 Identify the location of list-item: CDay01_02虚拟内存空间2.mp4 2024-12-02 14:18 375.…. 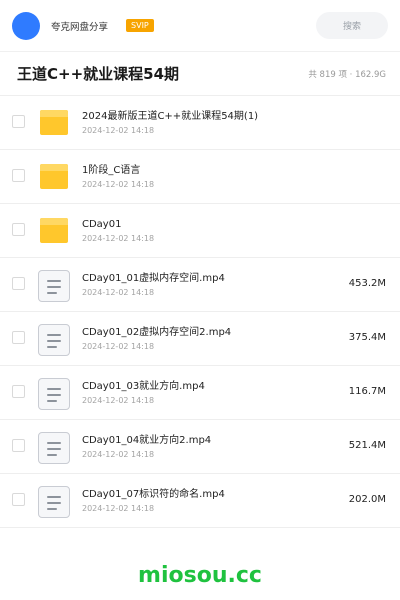
(200, 339).